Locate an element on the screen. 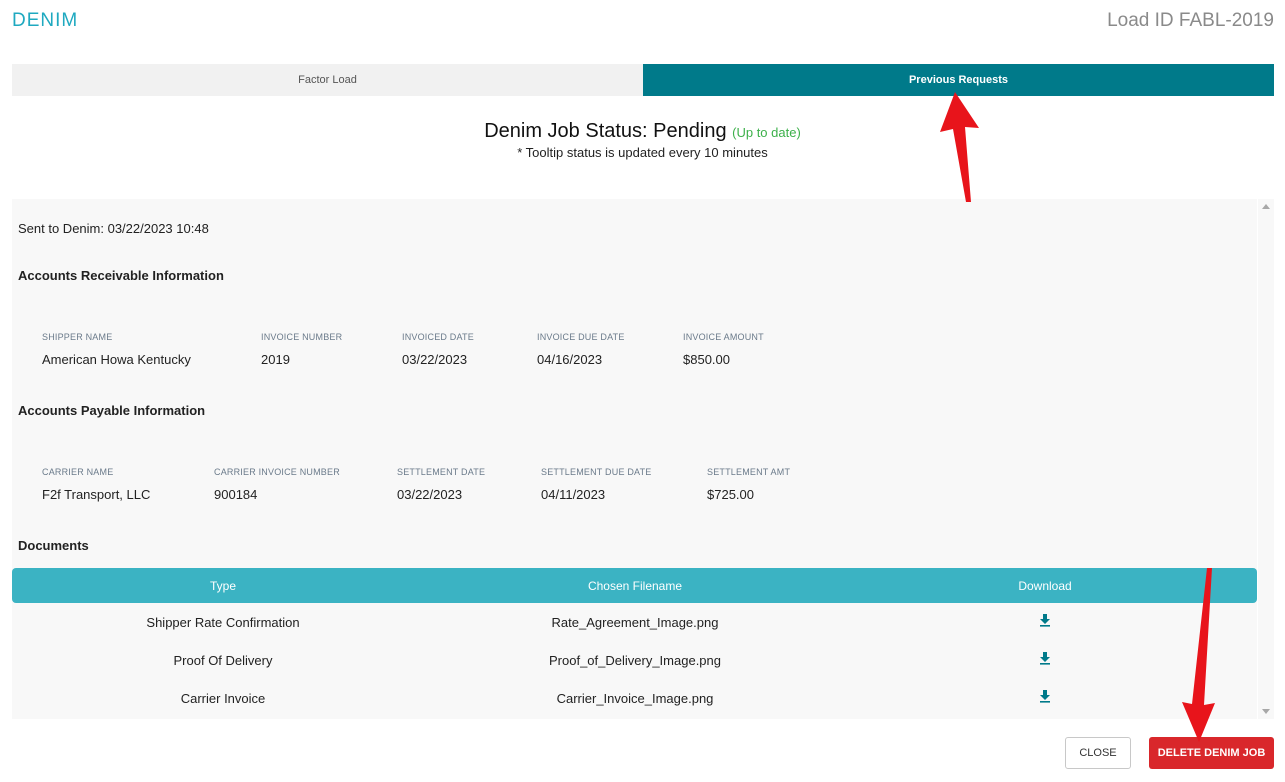 This screenshot has height=782, width=1285. ap-section-title: Accounts Payable Information is located at coordinates (112, 410).